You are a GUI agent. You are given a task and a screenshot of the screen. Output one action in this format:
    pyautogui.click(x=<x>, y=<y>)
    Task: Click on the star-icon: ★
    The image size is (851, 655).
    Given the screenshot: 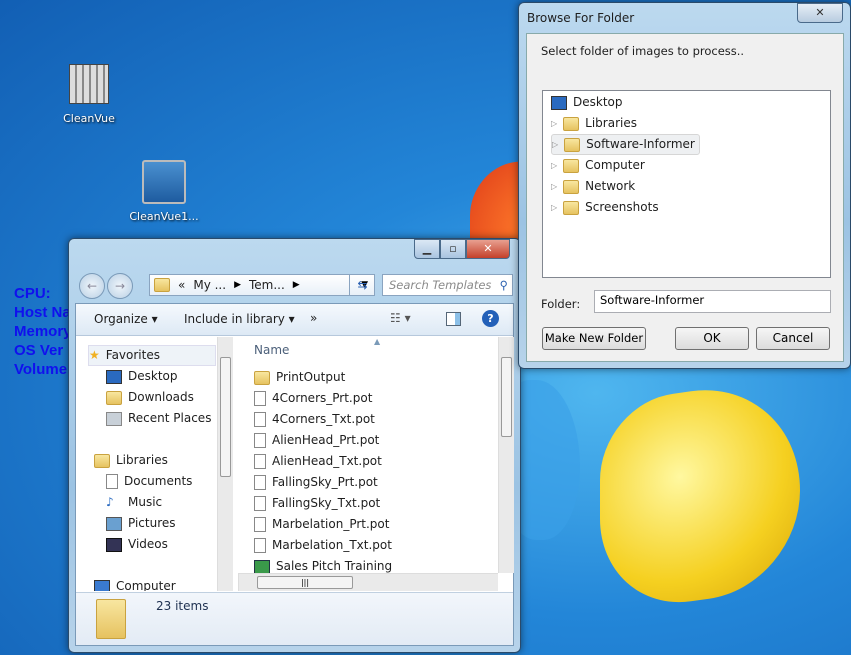 What is the action you would take?
    pyautogui.click(x=94, y=355)
    